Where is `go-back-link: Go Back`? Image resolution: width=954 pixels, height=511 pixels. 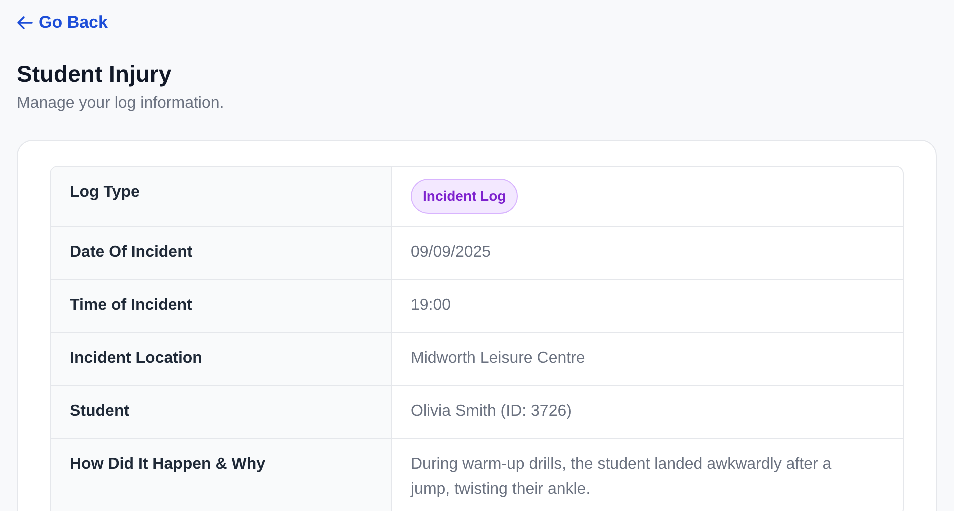
go-back-link: Go Back is located at coordinates (62, 23).